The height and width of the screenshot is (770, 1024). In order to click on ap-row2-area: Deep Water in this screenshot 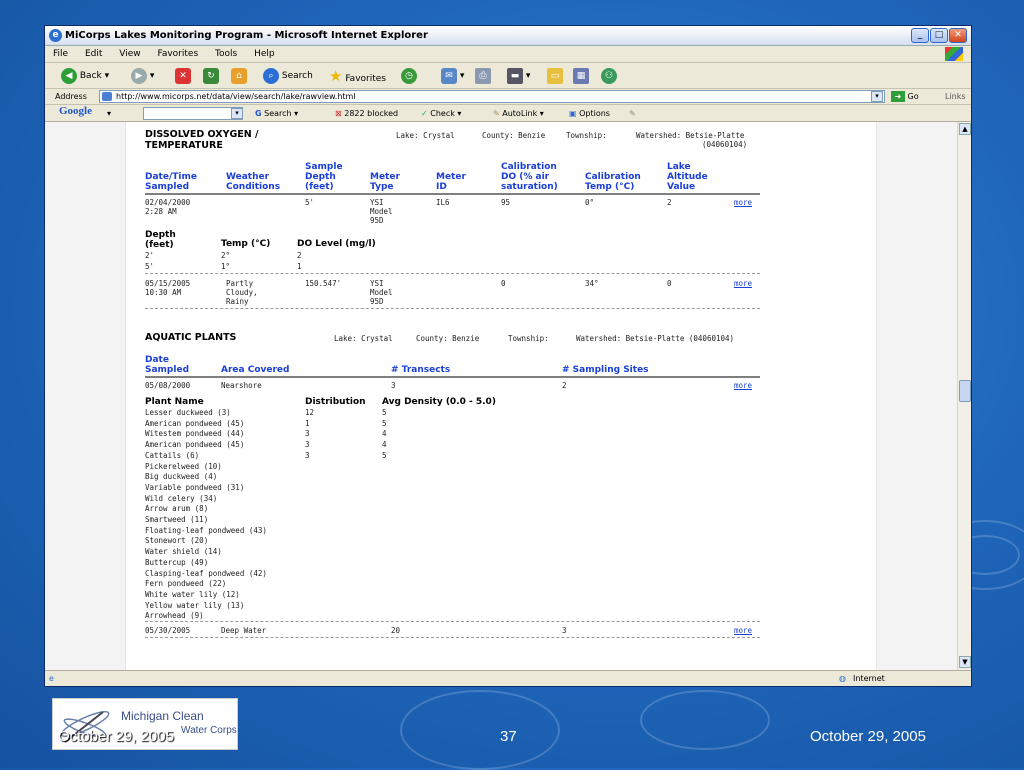, I will do `click(244, 630)`.